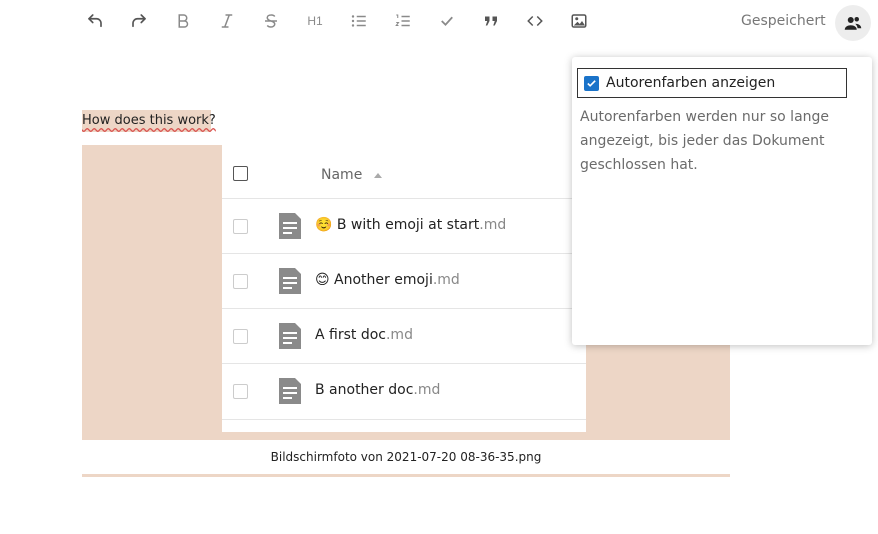  I want to click on table-row: 😊 Another emoji.md, so click(404, 281).